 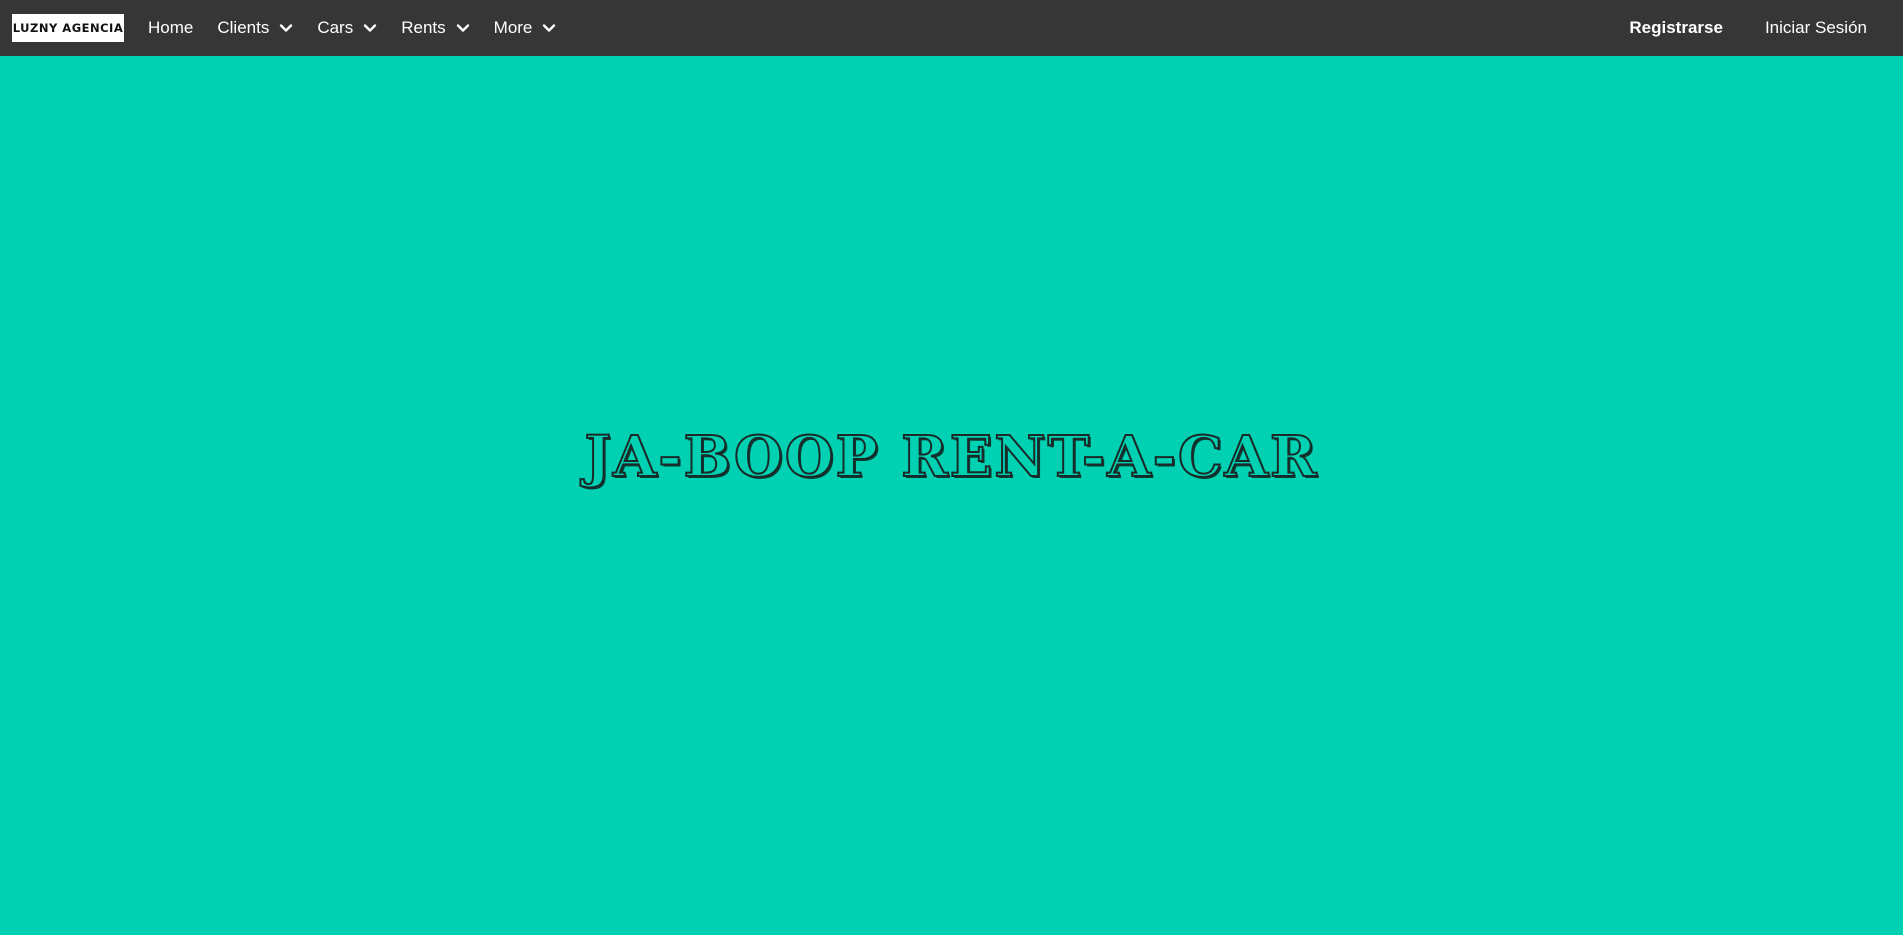 I want to click on nav-item-home: Home, so click(x=170, y=28).